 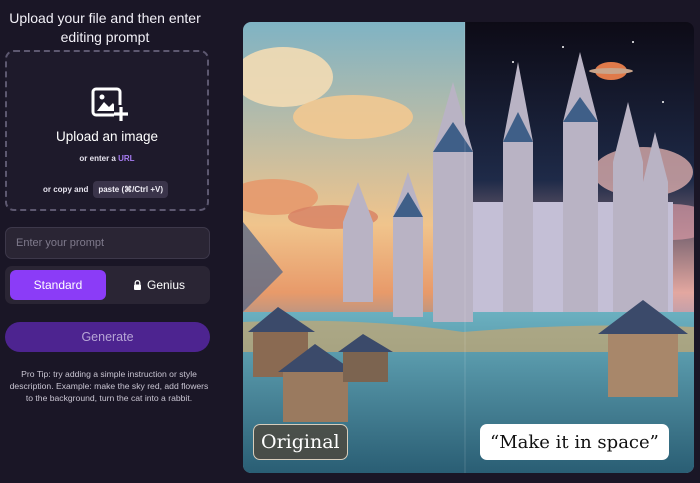 I want to click on mode-toggle: Standard Genius, so click(x=107, y=285).